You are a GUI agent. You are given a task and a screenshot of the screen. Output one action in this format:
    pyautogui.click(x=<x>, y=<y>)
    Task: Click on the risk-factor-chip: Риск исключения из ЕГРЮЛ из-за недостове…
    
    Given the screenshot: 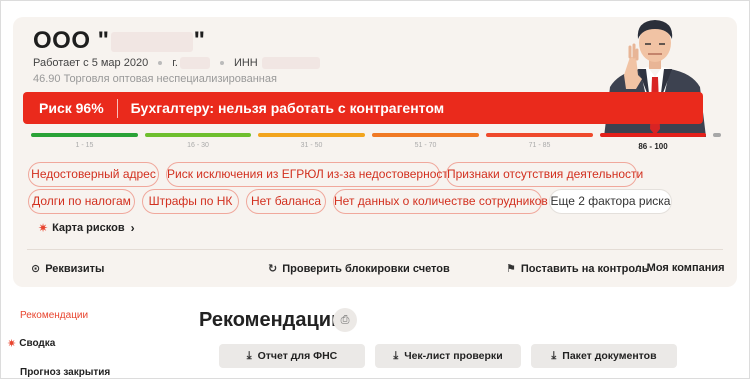 What is the action you would take?
    pyautogui.click(x=310, y=174)
    